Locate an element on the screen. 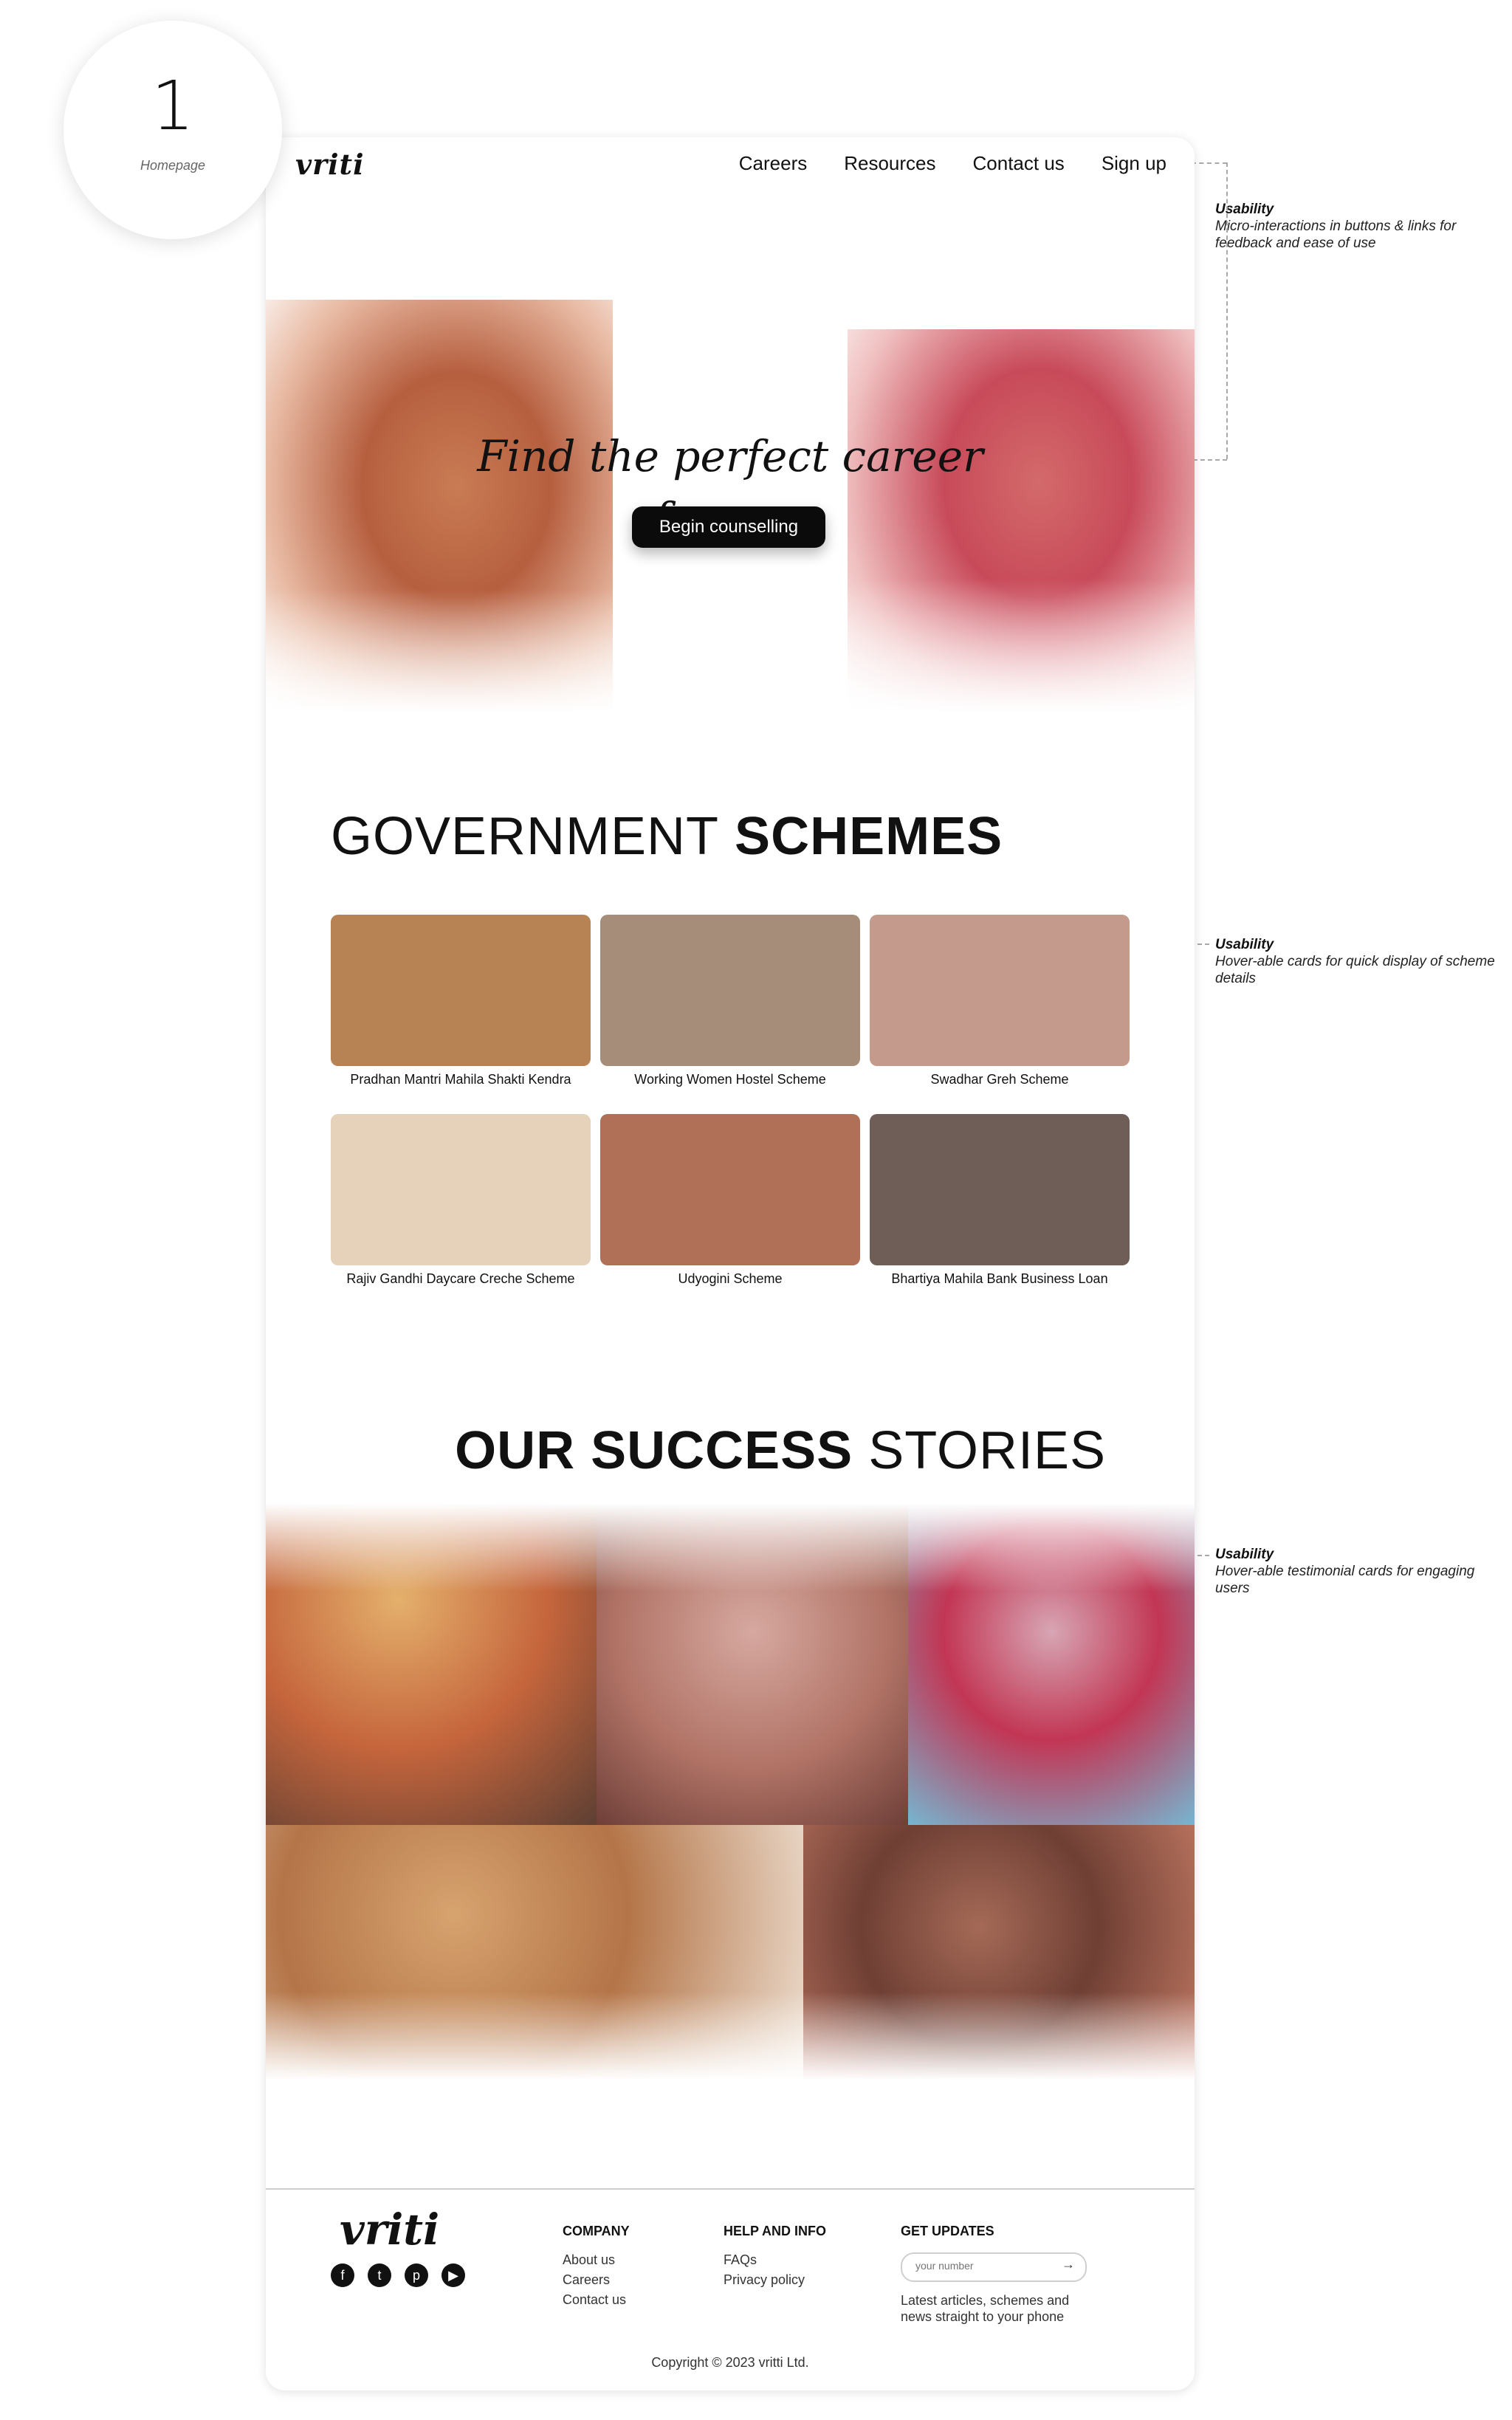 Image resolution: width=1512 pixels, height=2420 pixels. schemes-title-light: GOVERNMENT is located at coordinates (525, 836).